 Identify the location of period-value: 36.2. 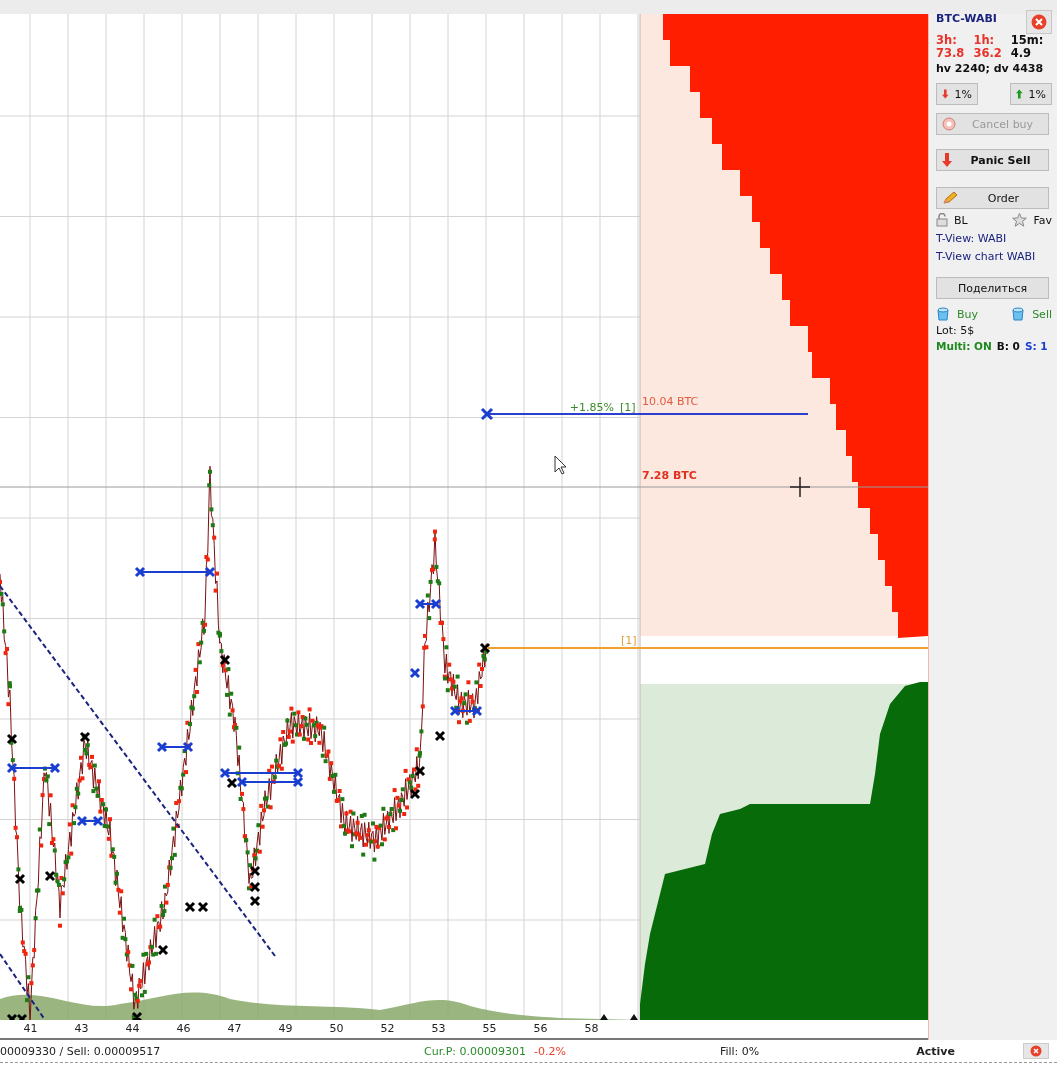
(987, 53).